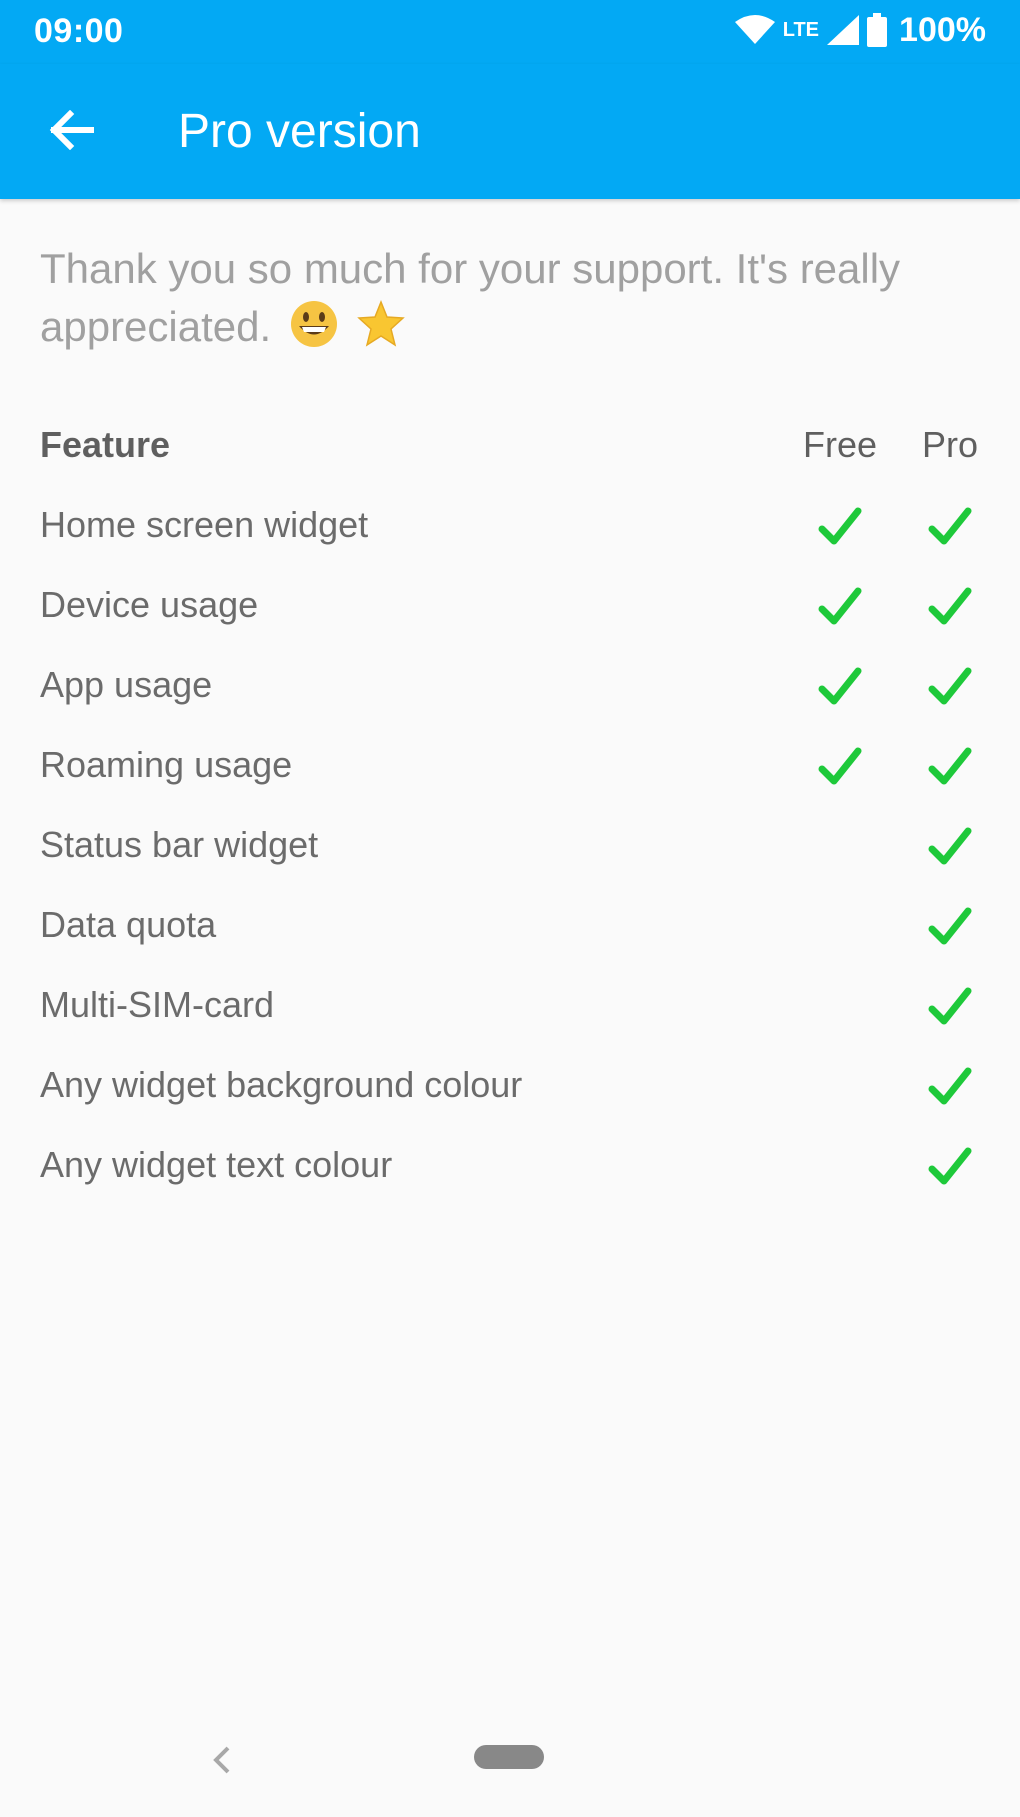  I want to click on table-row: Device usage, so click(515, 620).